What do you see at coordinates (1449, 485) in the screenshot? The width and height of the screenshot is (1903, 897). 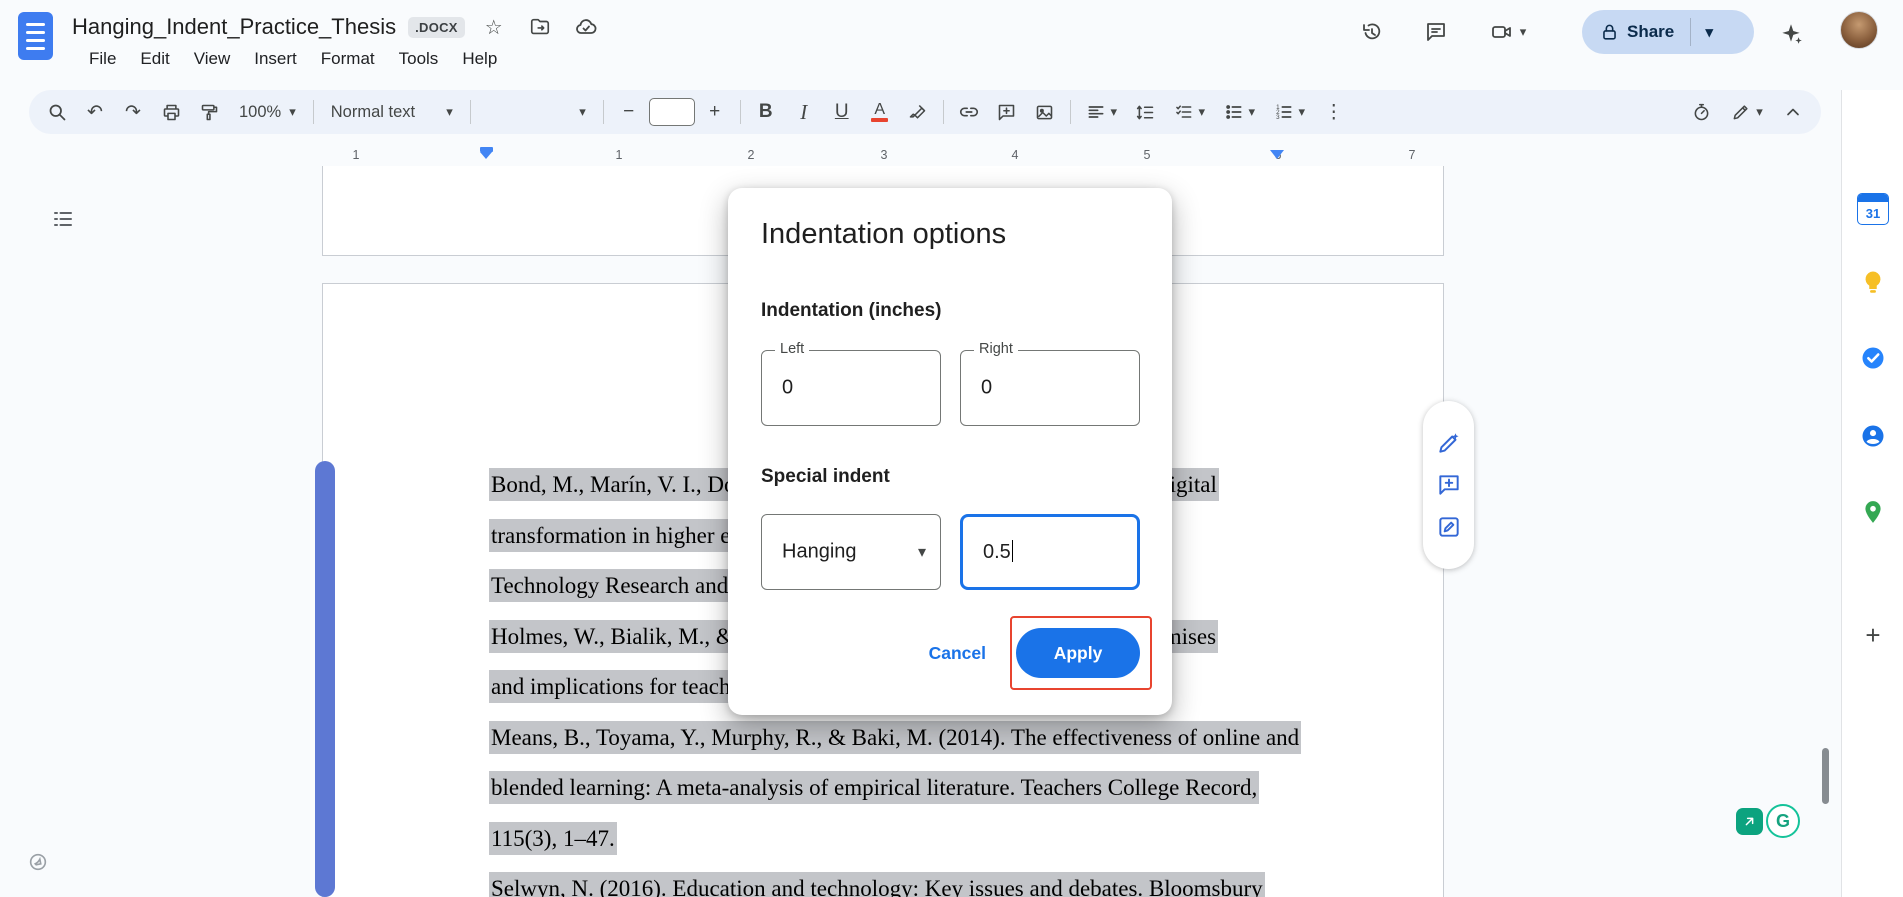 I see `add-comment-bubble-icon` at bounding box center [1449, 485].